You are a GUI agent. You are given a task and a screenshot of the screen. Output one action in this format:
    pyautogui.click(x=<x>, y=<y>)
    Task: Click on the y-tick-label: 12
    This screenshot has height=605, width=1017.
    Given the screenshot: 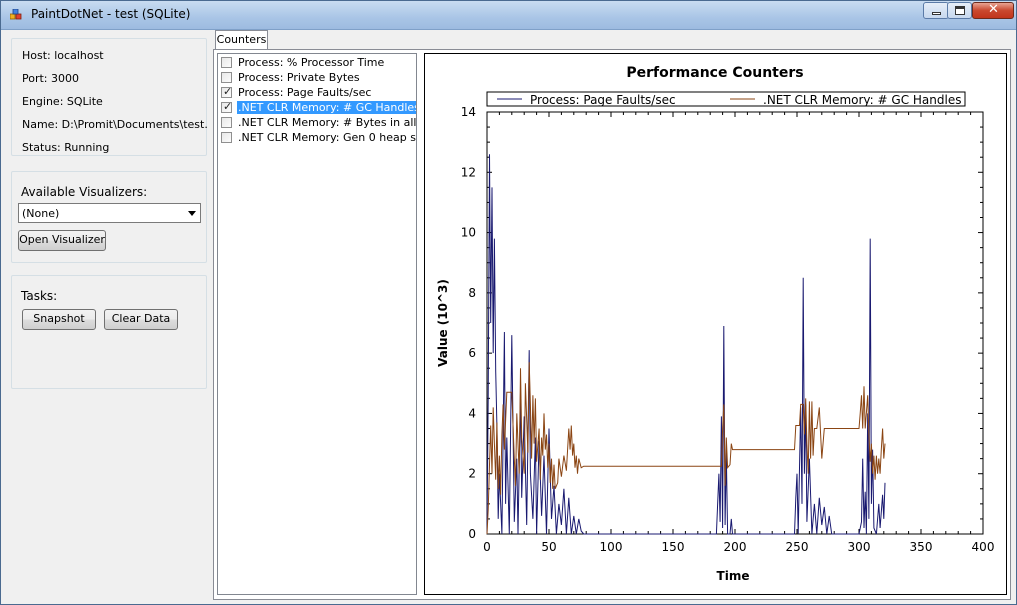 What is the action you would take?
    pyautogui.click(x=468, y=172)
    